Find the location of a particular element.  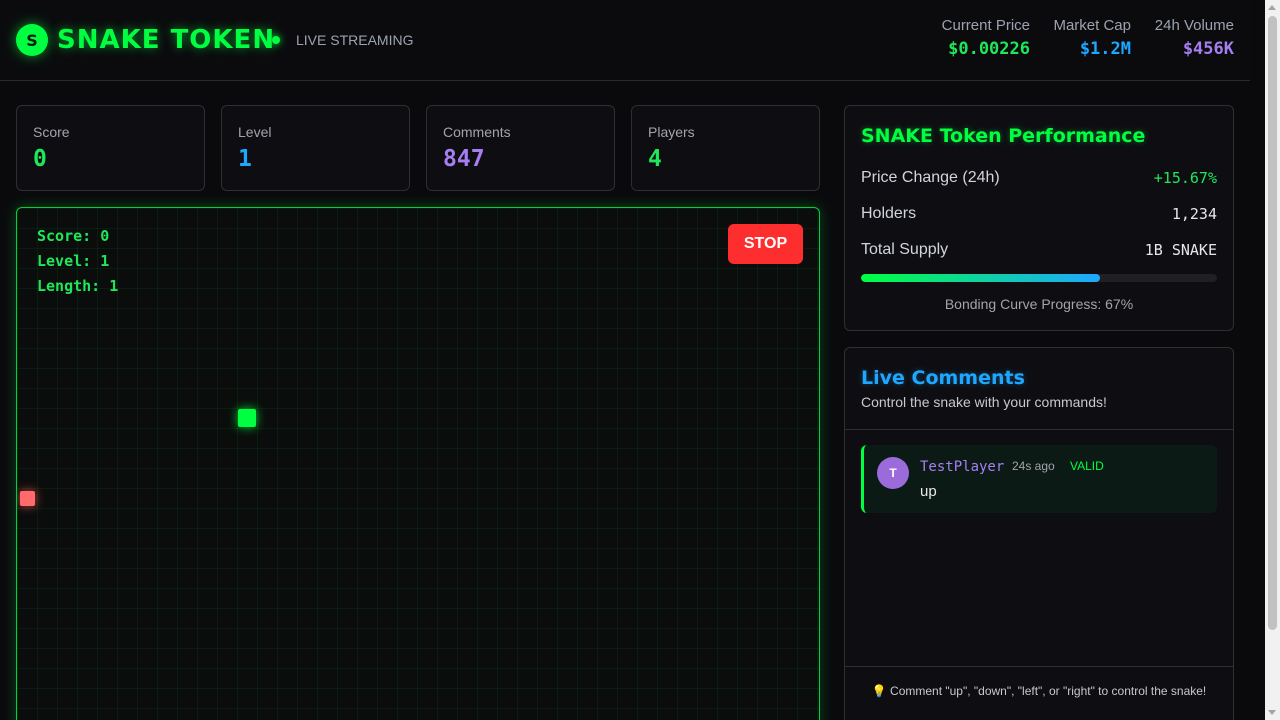

avatar: T is located at coordinates (893, 473).